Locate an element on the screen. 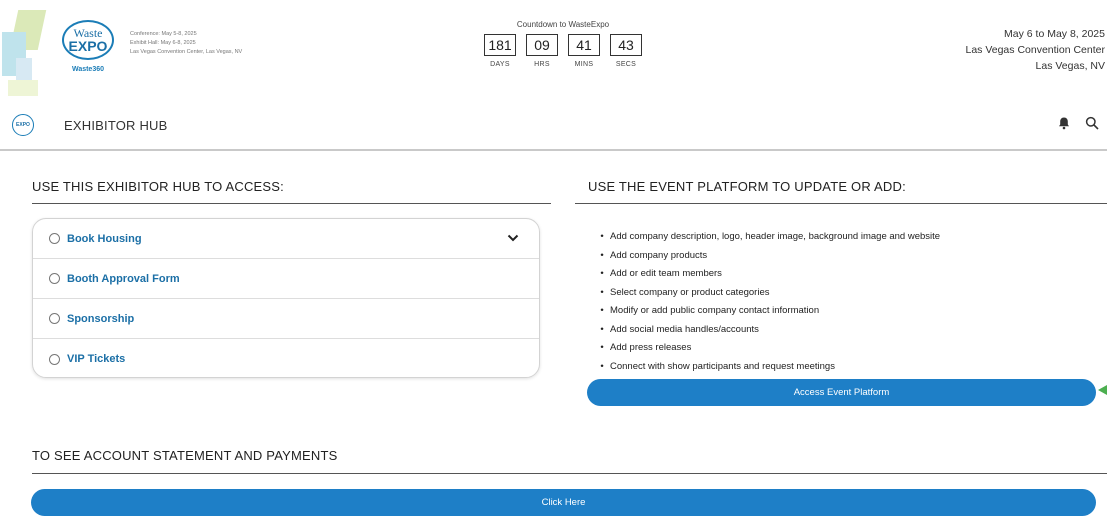 The height and width of the screenshot is (523, 1107). countdown-mins: 41 is located at coordinates (584, 45).